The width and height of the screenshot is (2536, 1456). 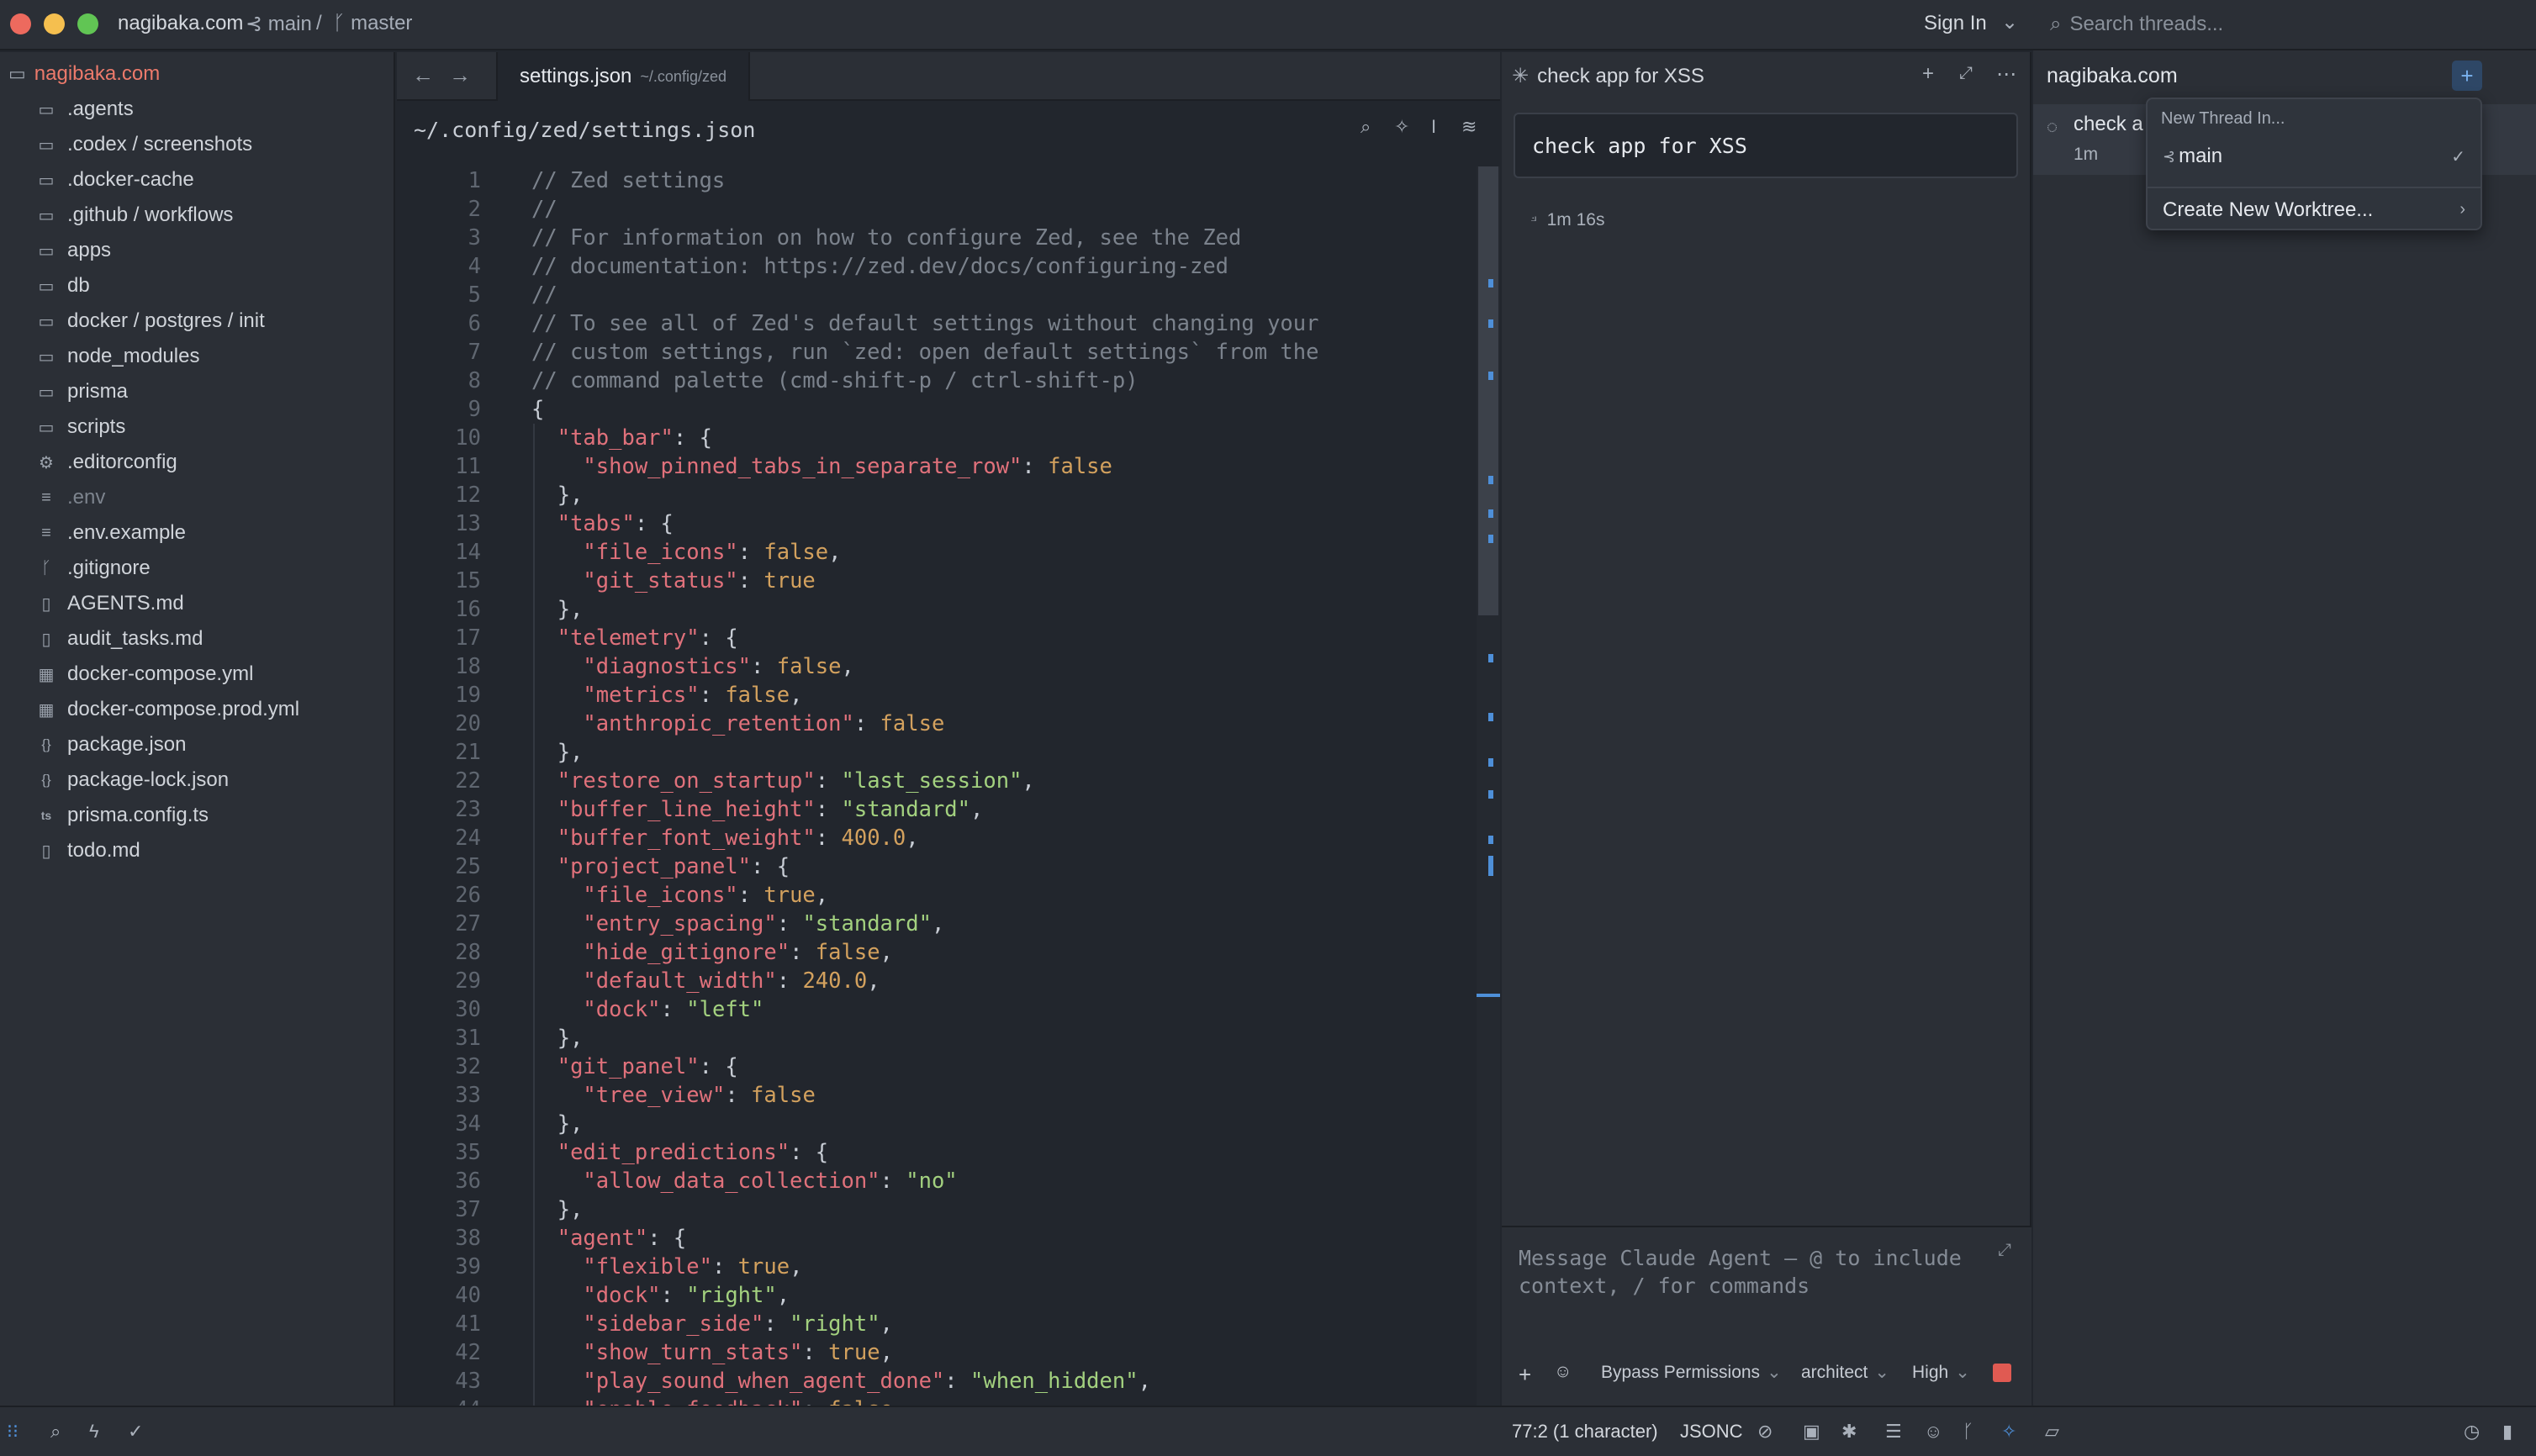 I want to click on code-line: 28 "hide_gitignore": false,, so click(x=935, y=953).